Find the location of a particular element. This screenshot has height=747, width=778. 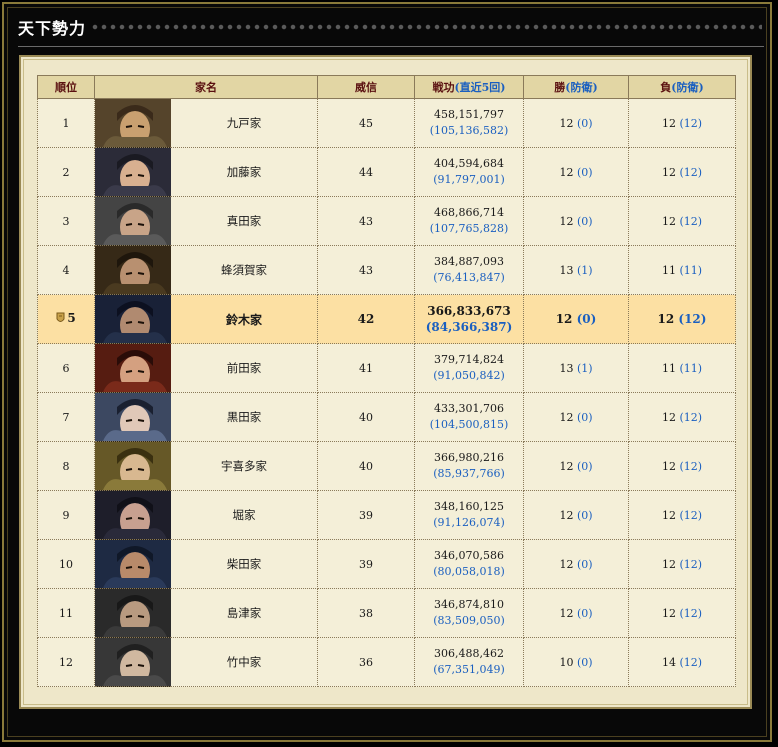

house-name-cell: 蜂須賀家 is located at coordinates (244, 270).